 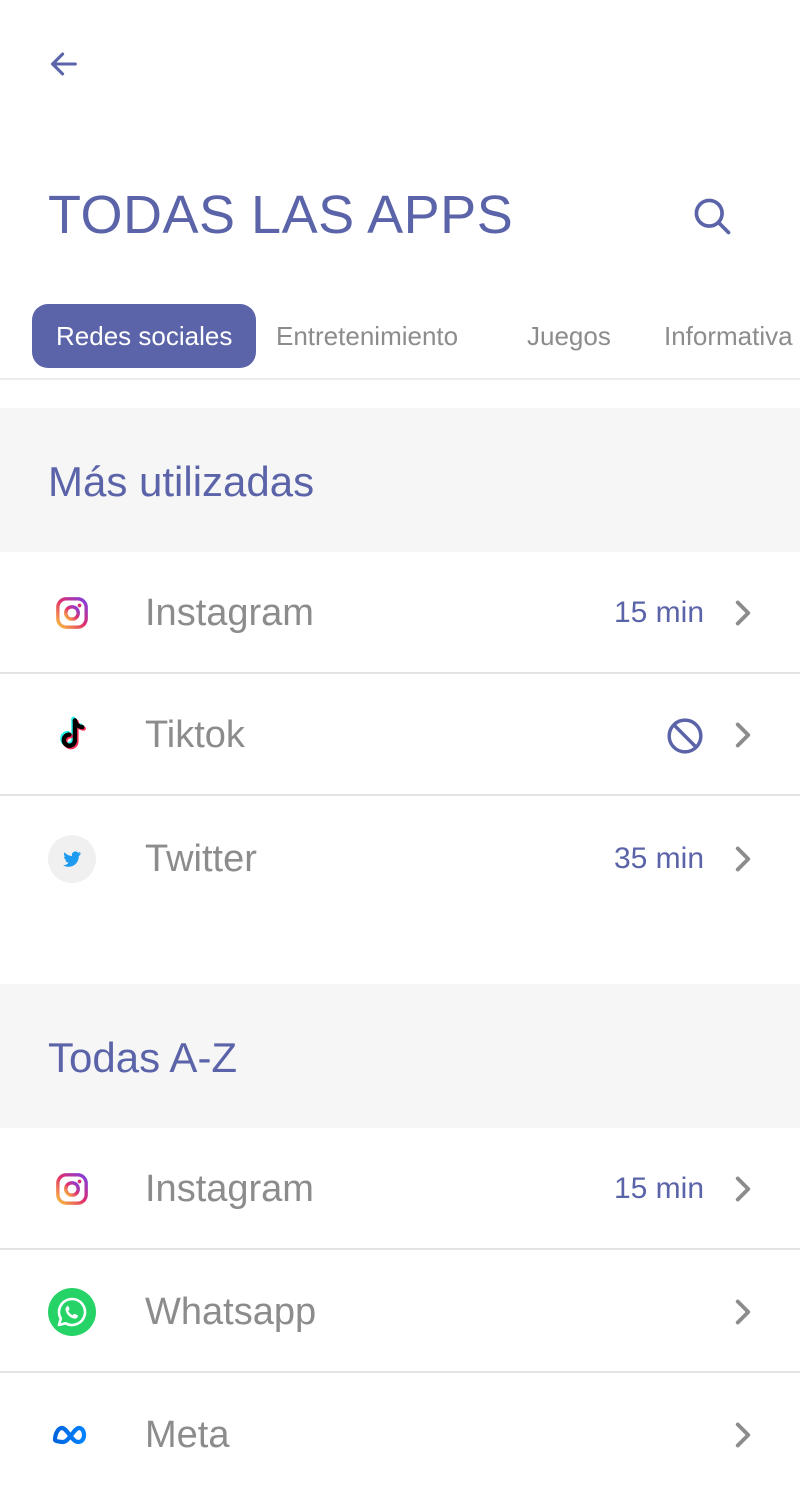 I want to click on twitter-icon, so click(x=72, y=859).